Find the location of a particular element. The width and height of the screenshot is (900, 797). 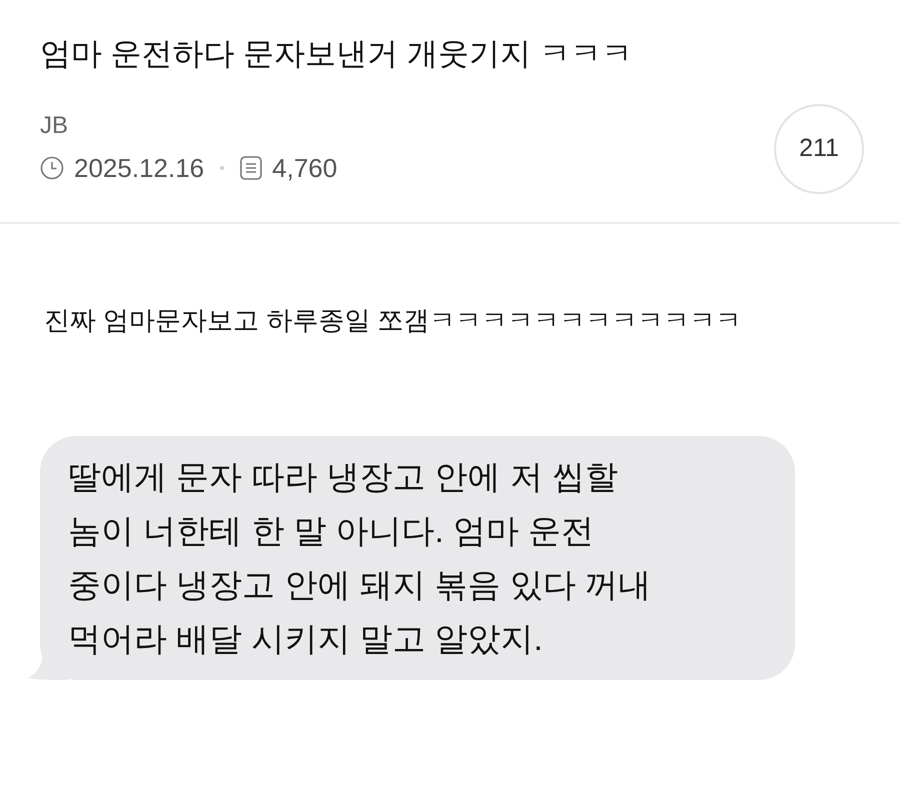

message-line: 딸에게 문자 따라 냉장고 안에 저 씹할 is located at coordinates (344, 477).